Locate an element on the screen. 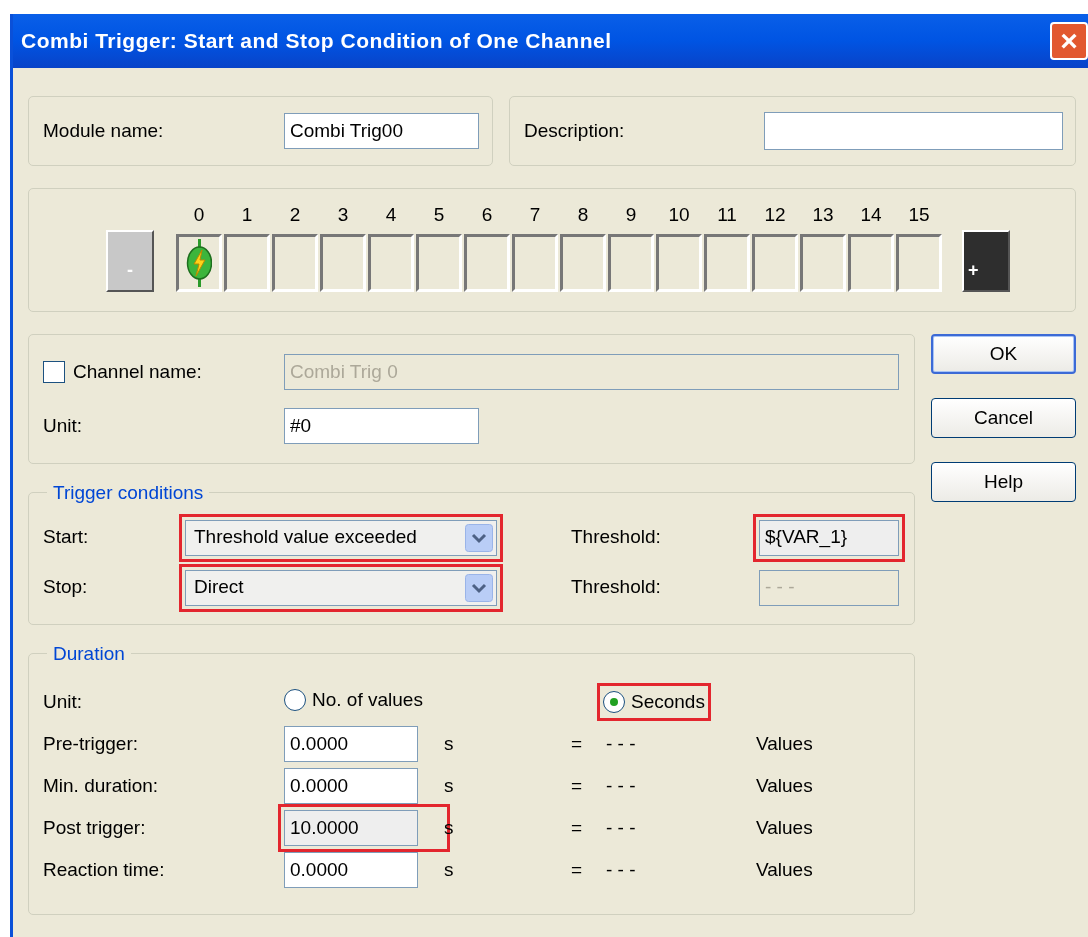 This screenshot has height=937, width=1088. channel-number: 11 is located at coordinates (727, 214).